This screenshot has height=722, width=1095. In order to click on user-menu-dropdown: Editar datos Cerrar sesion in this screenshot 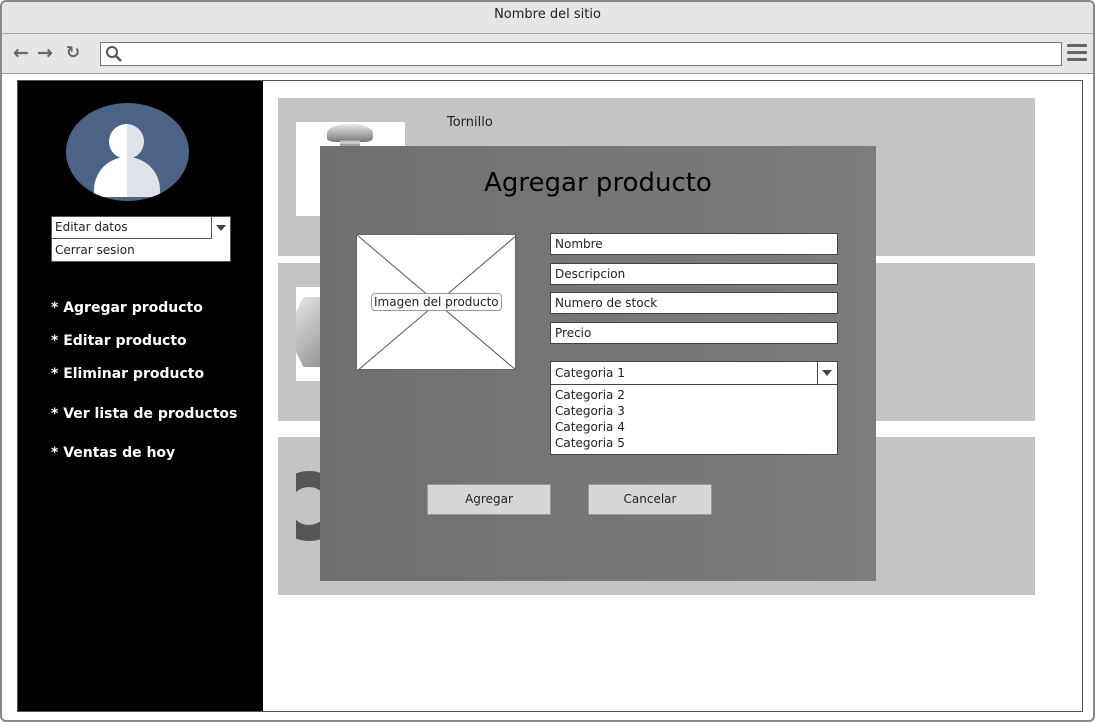, I will do `click(141, 239)`.